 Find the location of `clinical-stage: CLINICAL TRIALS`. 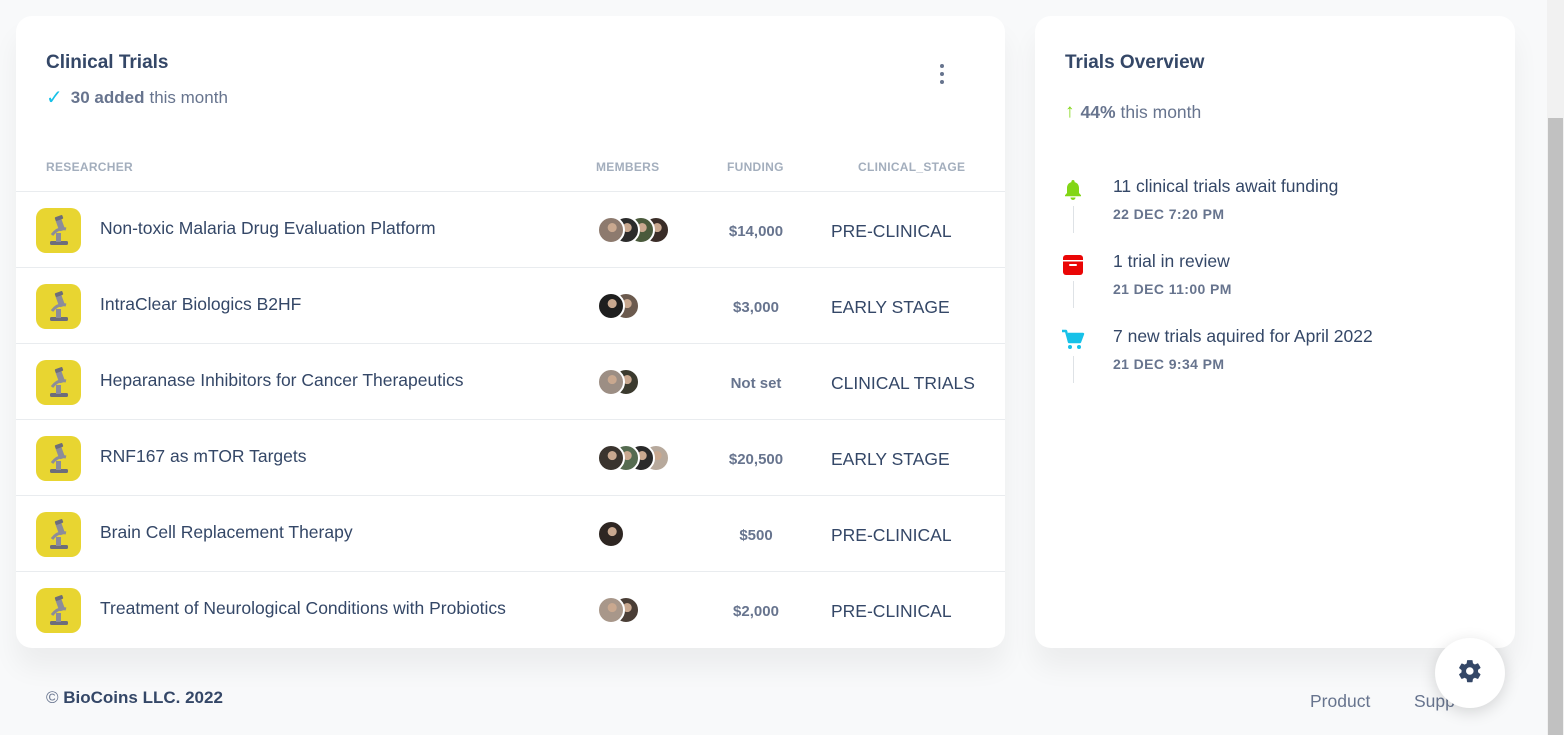

clinical-stage: CLINICAL TRIALS is located at coordinates (903, 383).